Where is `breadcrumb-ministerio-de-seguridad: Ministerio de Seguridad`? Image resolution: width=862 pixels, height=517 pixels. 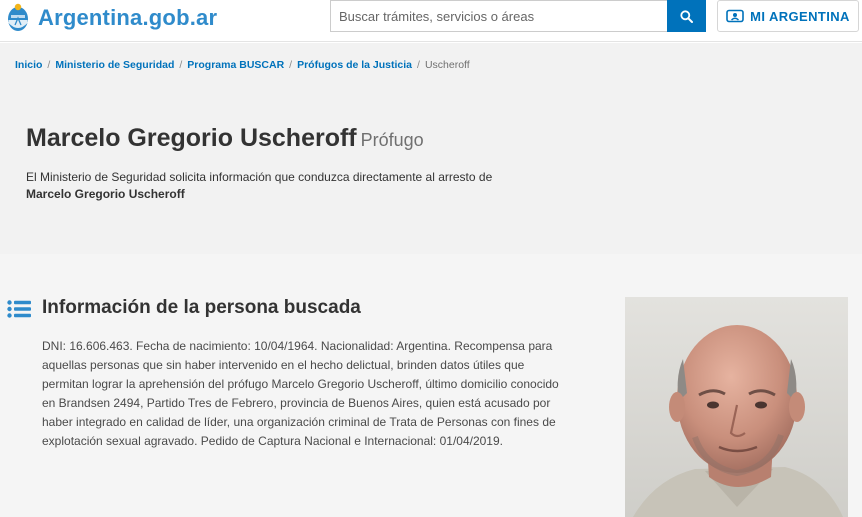
breadcrumb-ministerio-de-seguridad: Ministerio de Seguridad is located at coordinates (114, 65).